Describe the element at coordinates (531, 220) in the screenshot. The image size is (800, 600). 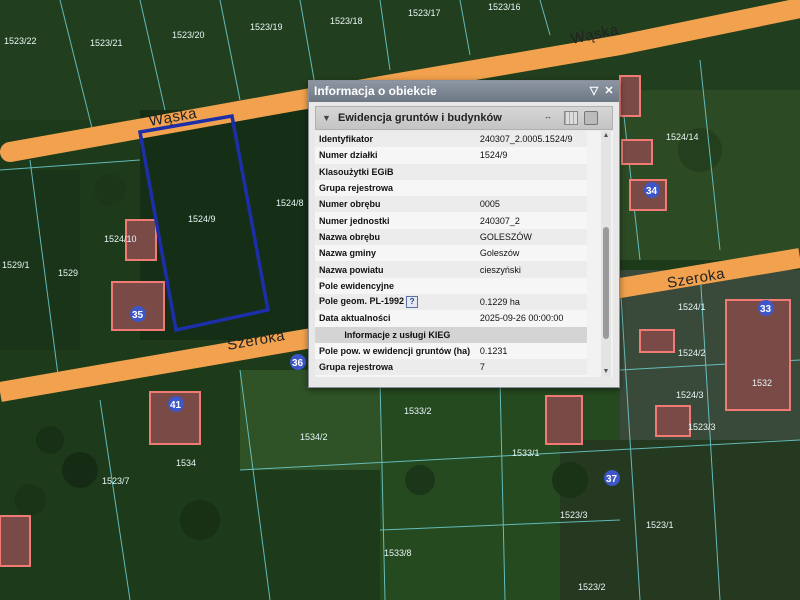
I see `attribute-value: 240307_2` at that location.